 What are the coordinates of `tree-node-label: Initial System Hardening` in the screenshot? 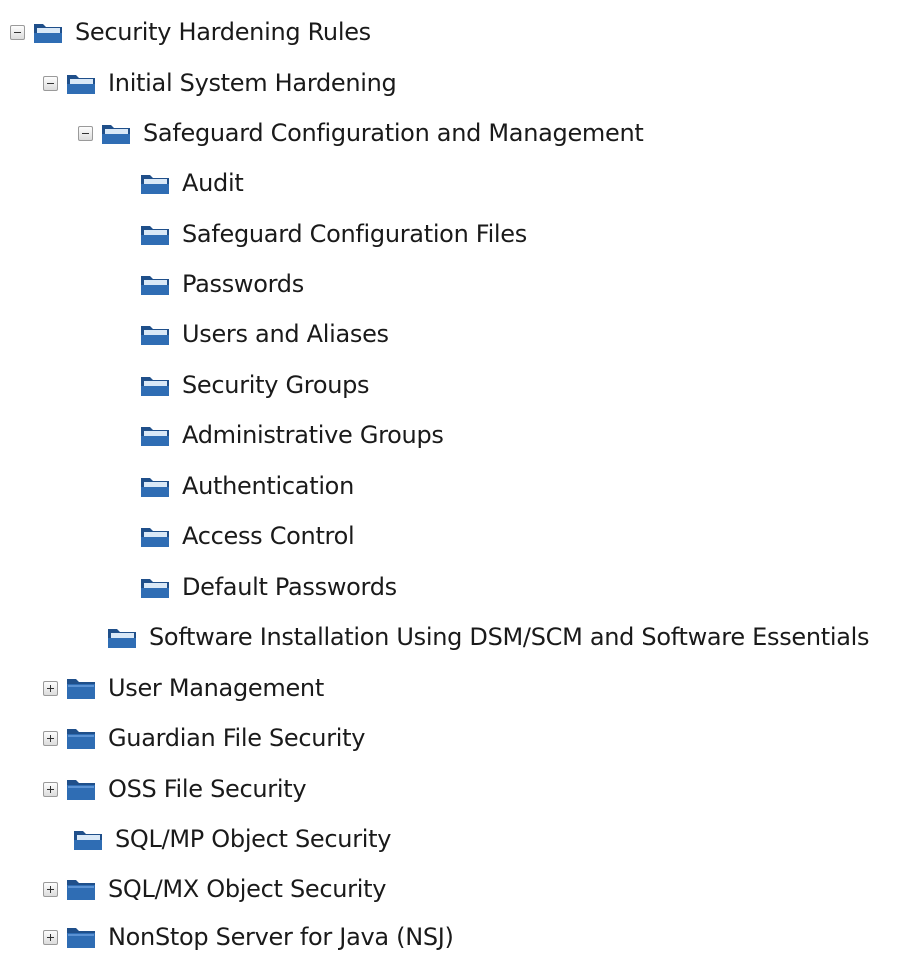 It's located at (252, 83).